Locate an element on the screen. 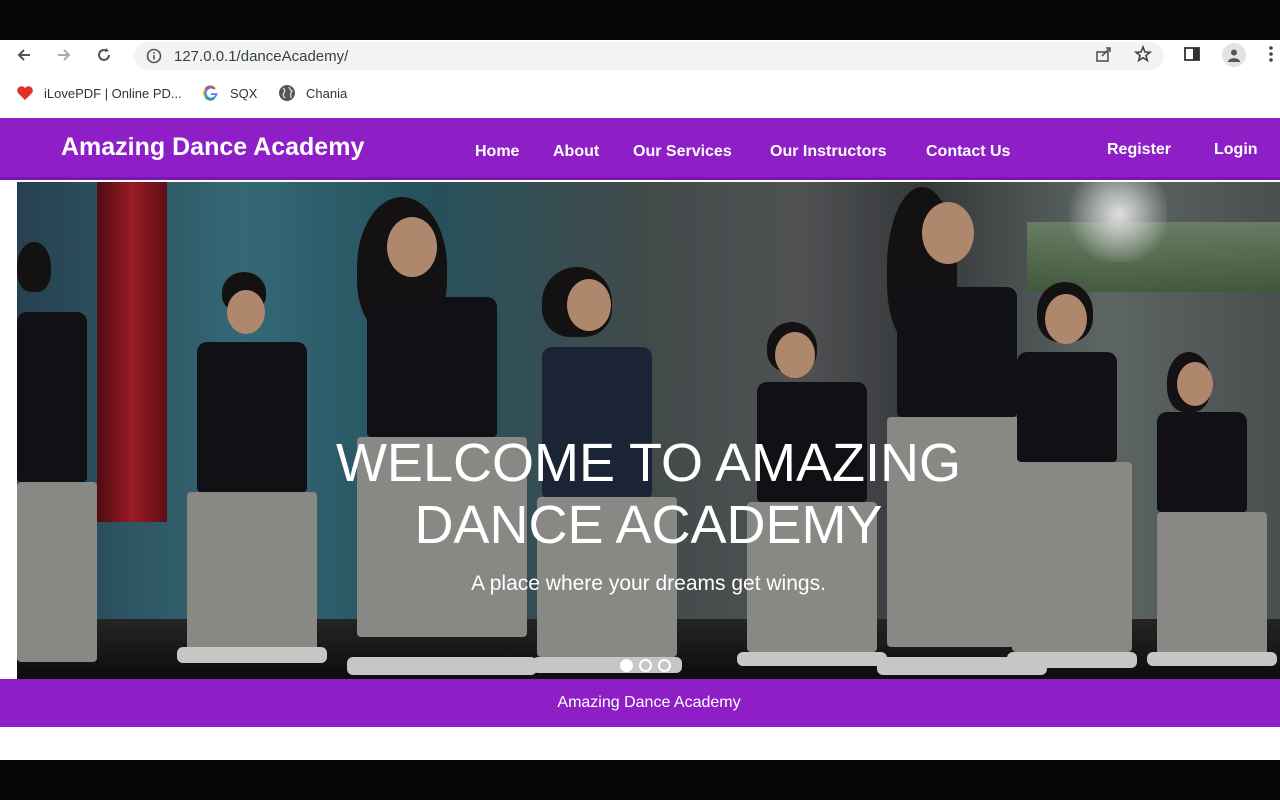 The width and height of the screenshot is (1280, 800). register-link: Register is located at coordinates (1139, 150).